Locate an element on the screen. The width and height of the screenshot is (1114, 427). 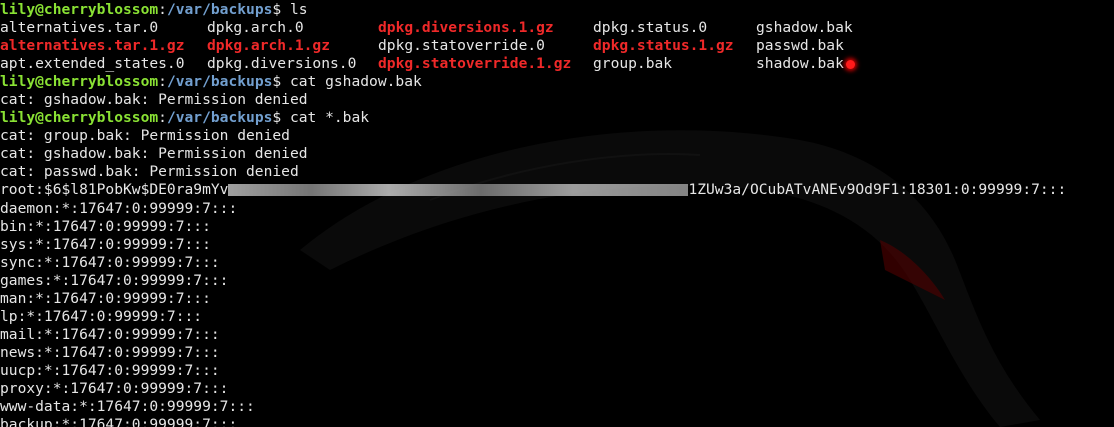
ls-entry: dpkg.statoverride.0 is located at coordinates (461, 46).